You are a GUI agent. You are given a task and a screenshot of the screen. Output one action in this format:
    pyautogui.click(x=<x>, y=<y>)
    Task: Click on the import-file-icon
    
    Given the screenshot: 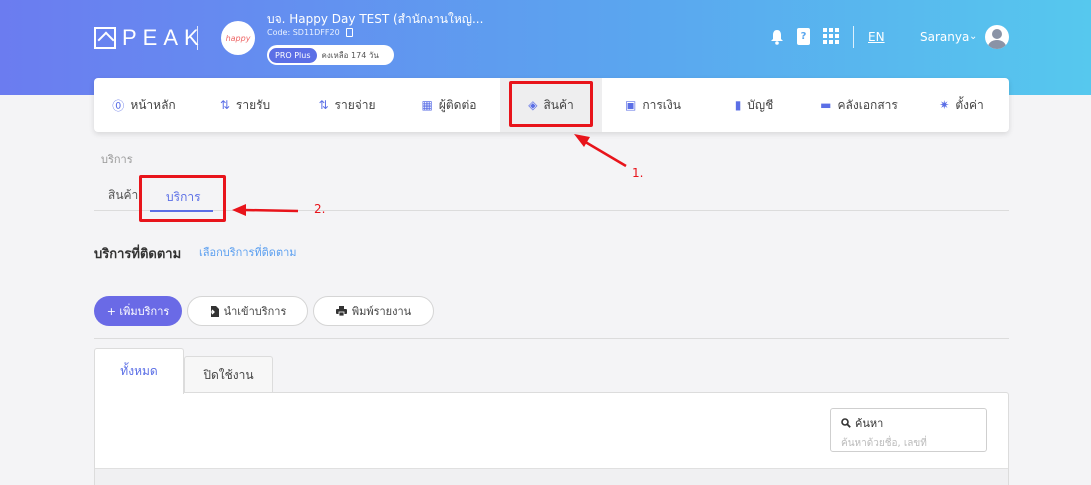 What is the action you would take?
    pyautogui.click(x=213, y=311)
    